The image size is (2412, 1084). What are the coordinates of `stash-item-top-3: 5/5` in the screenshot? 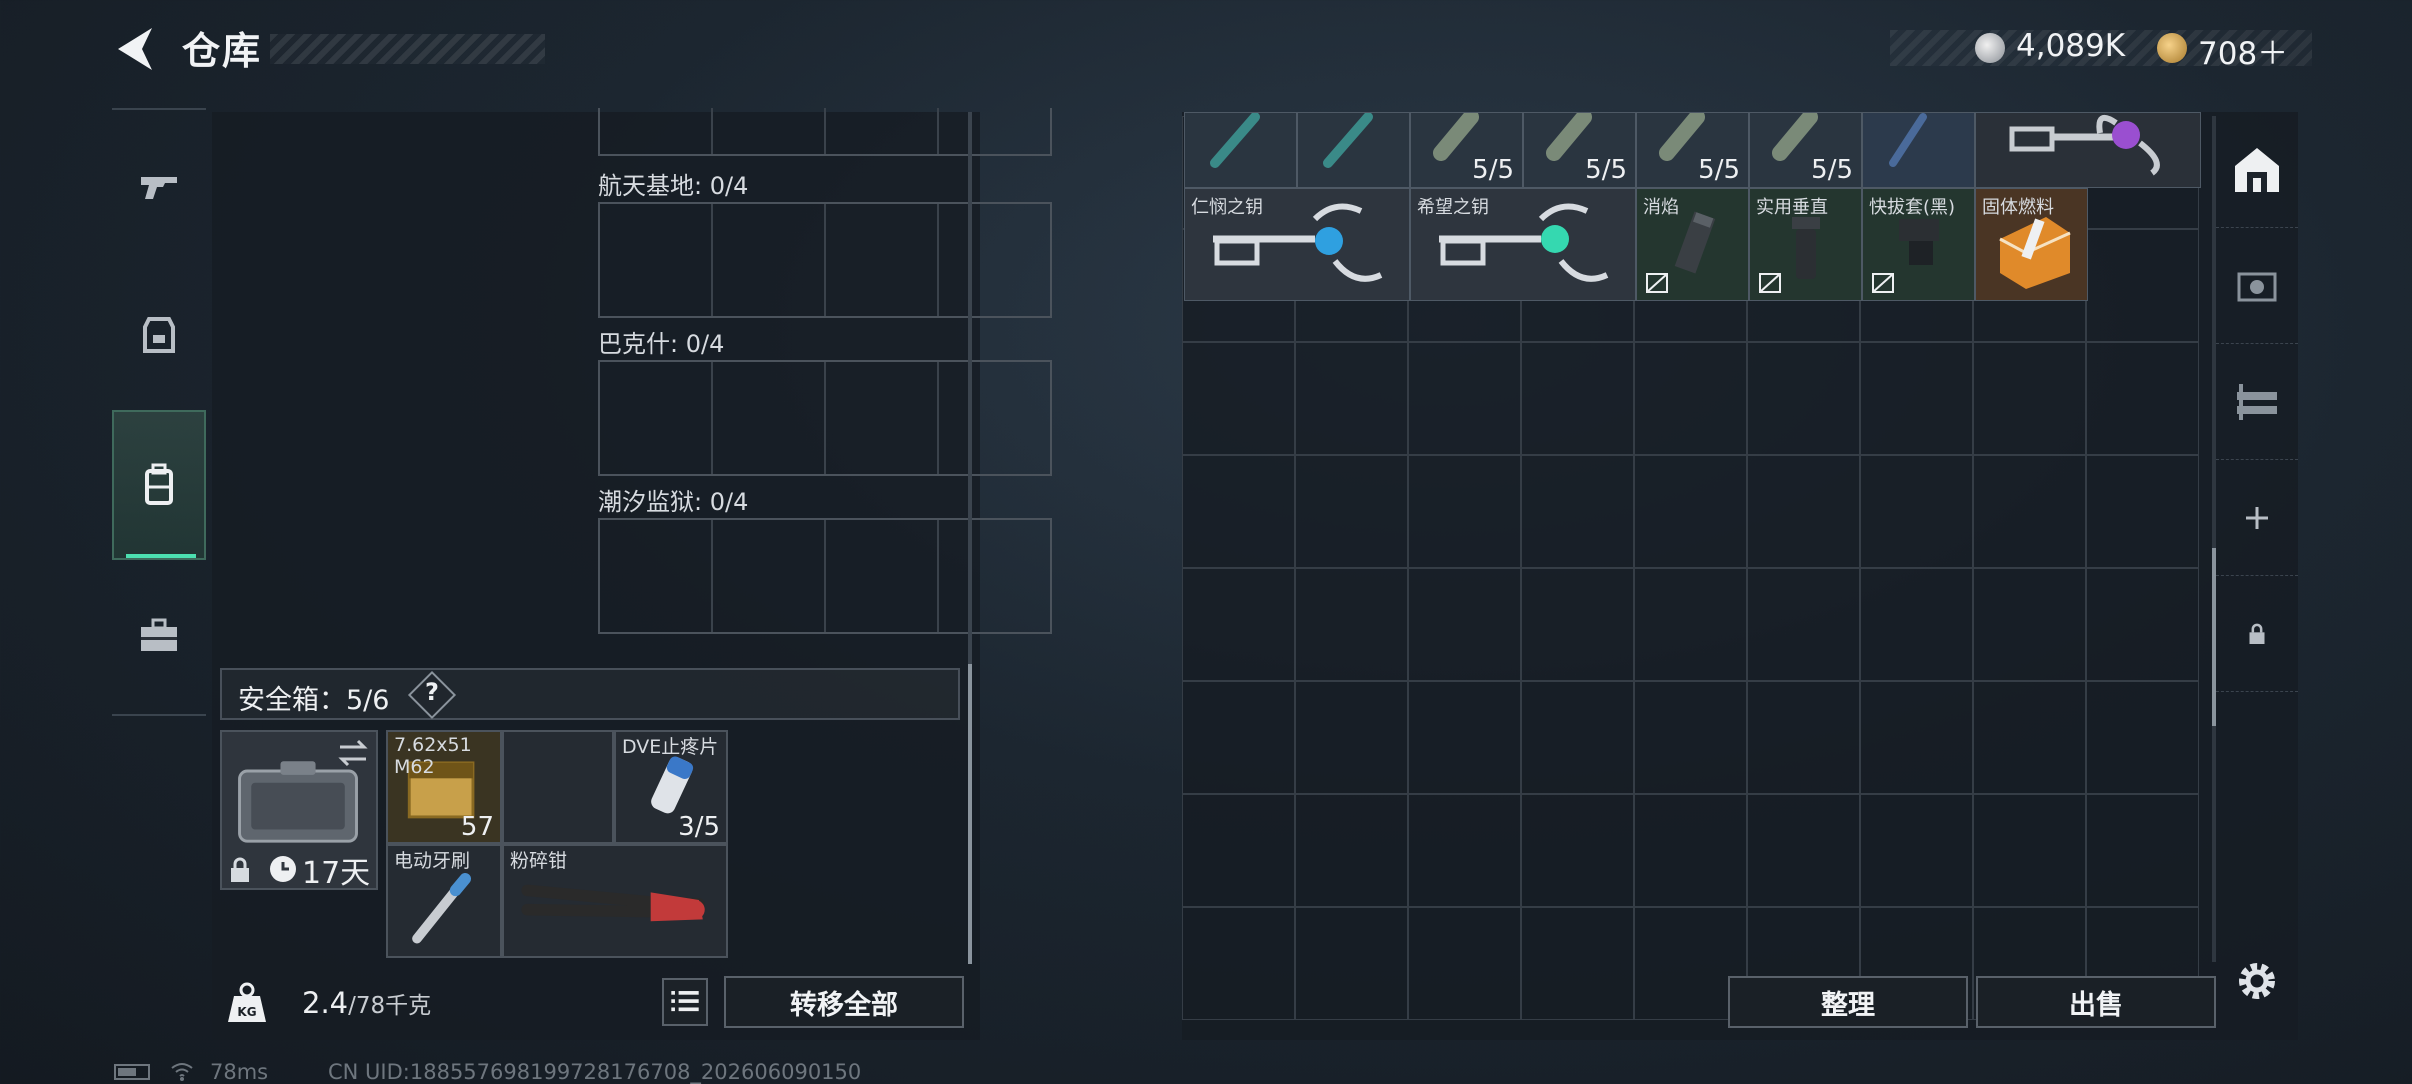 It's located at (1466, 150).